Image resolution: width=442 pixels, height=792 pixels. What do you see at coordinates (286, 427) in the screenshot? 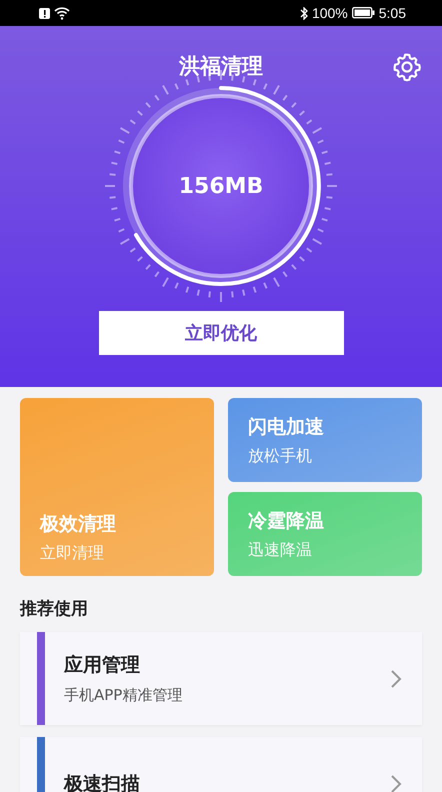
I see `card-title: 闪电加速` at bounding box center [286, 427].